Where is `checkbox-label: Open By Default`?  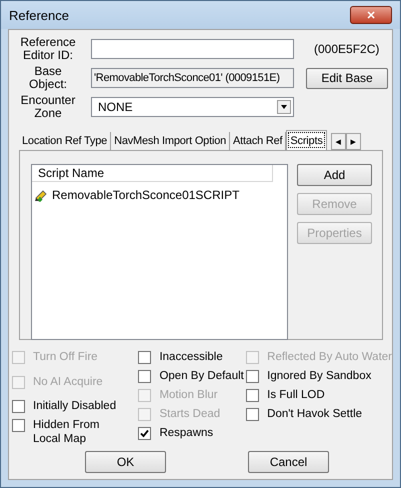
checkbox-label: Open By Default is located at coordinates (201, 376).